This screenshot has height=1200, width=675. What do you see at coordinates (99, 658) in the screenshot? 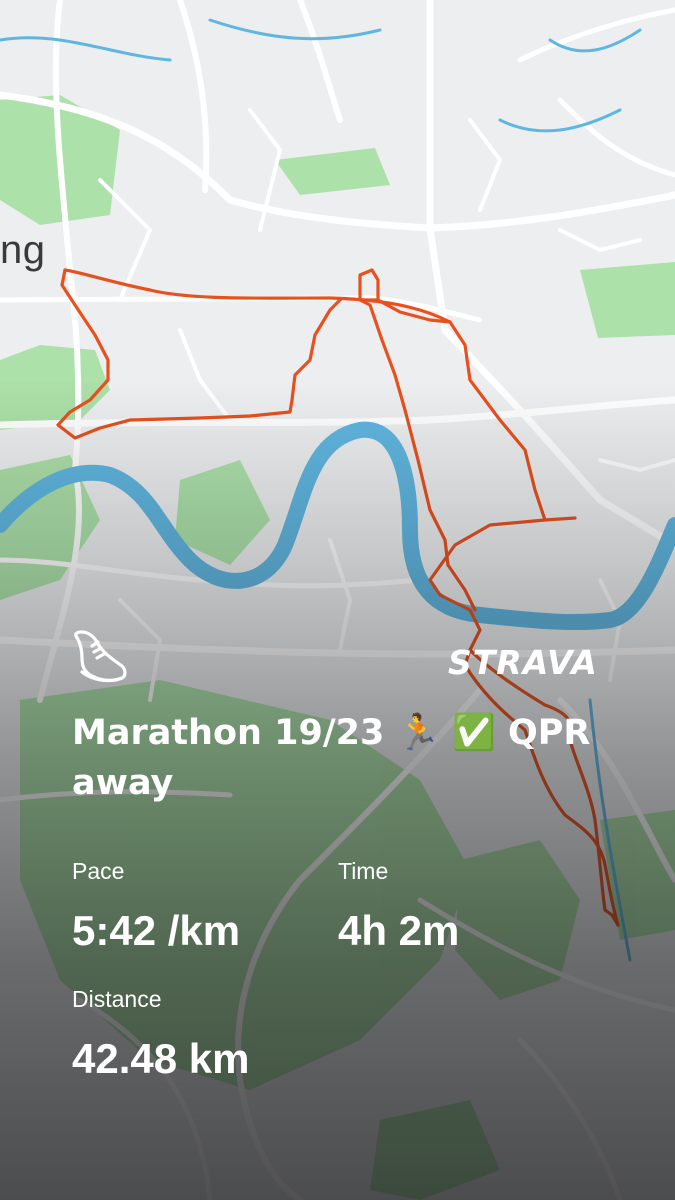
I see `running-shoe-icon` at bounding box center [99, 658].